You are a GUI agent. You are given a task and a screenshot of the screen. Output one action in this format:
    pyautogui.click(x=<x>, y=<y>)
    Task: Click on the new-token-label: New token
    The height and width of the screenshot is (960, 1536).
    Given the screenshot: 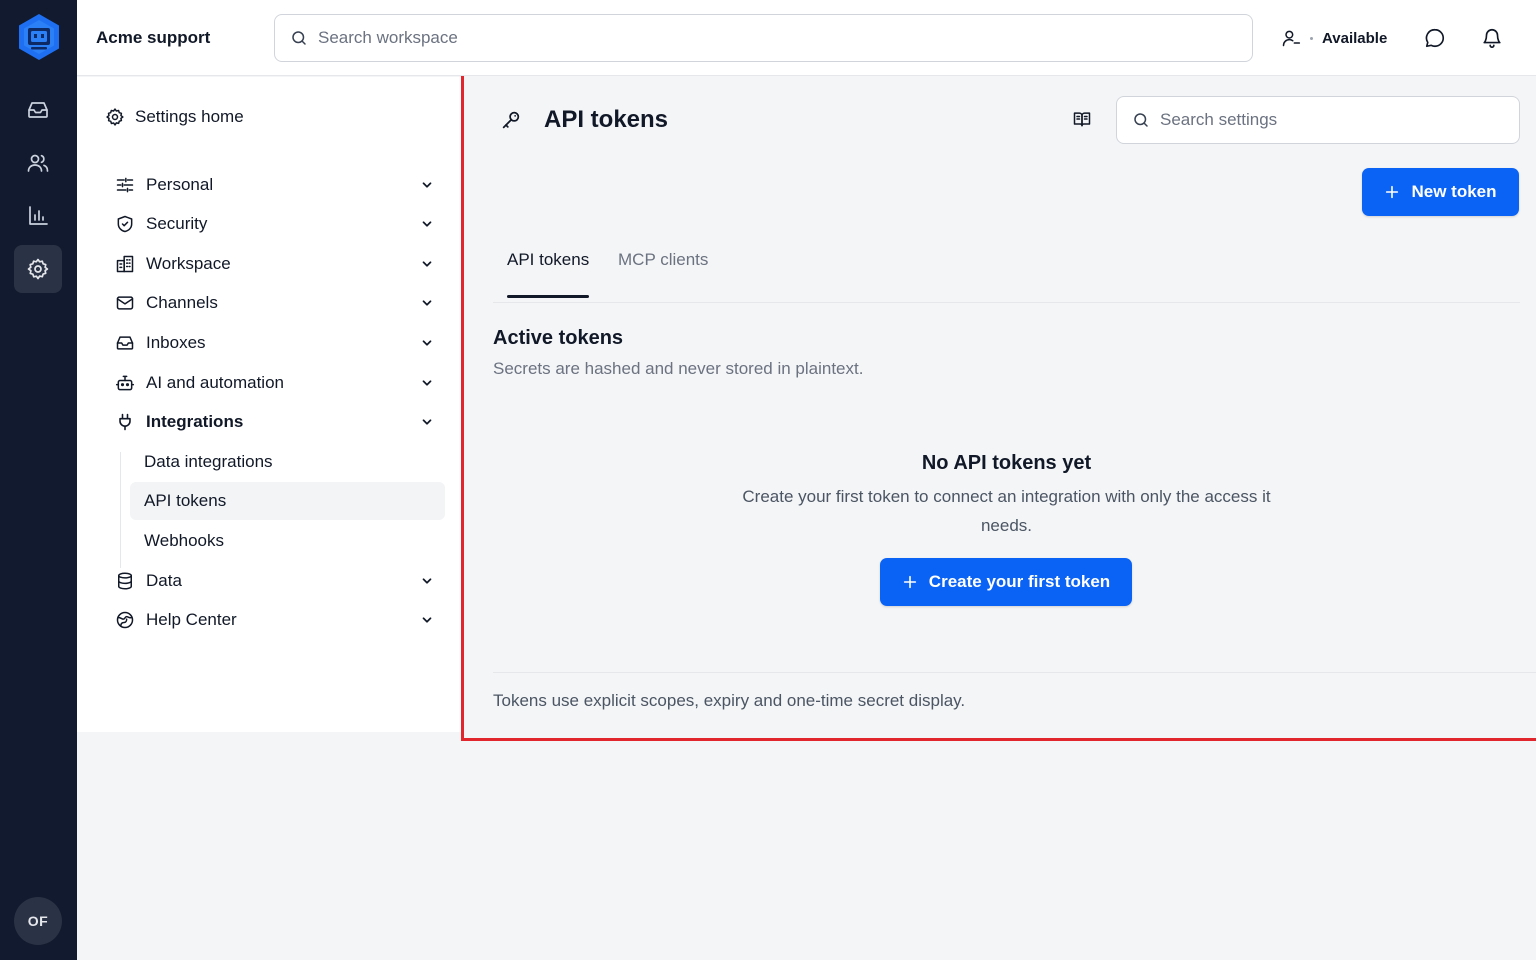 What is the action you would take?
    pyautogui.click(x=1454, y=191)
    